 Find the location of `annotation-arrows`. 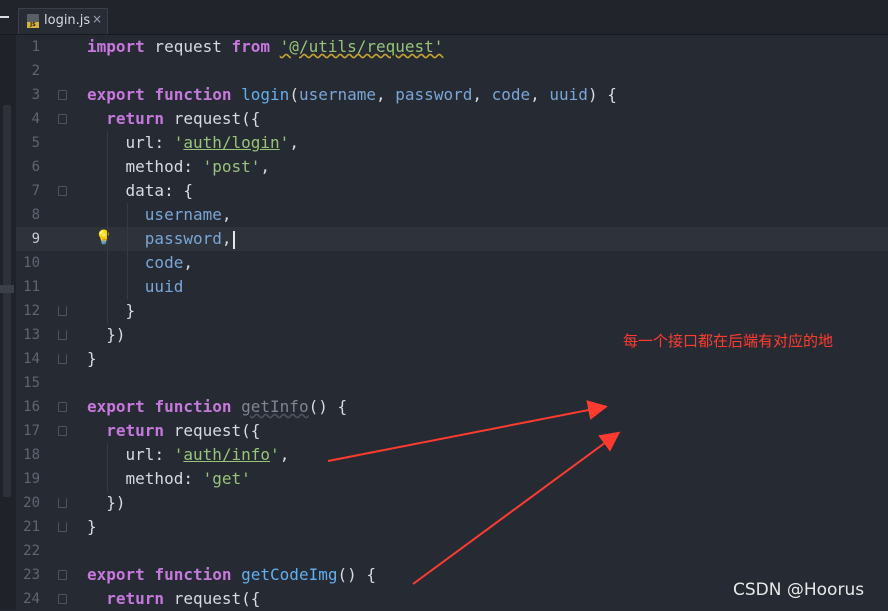

annotation-arrows is located at coordinates (474, 492).